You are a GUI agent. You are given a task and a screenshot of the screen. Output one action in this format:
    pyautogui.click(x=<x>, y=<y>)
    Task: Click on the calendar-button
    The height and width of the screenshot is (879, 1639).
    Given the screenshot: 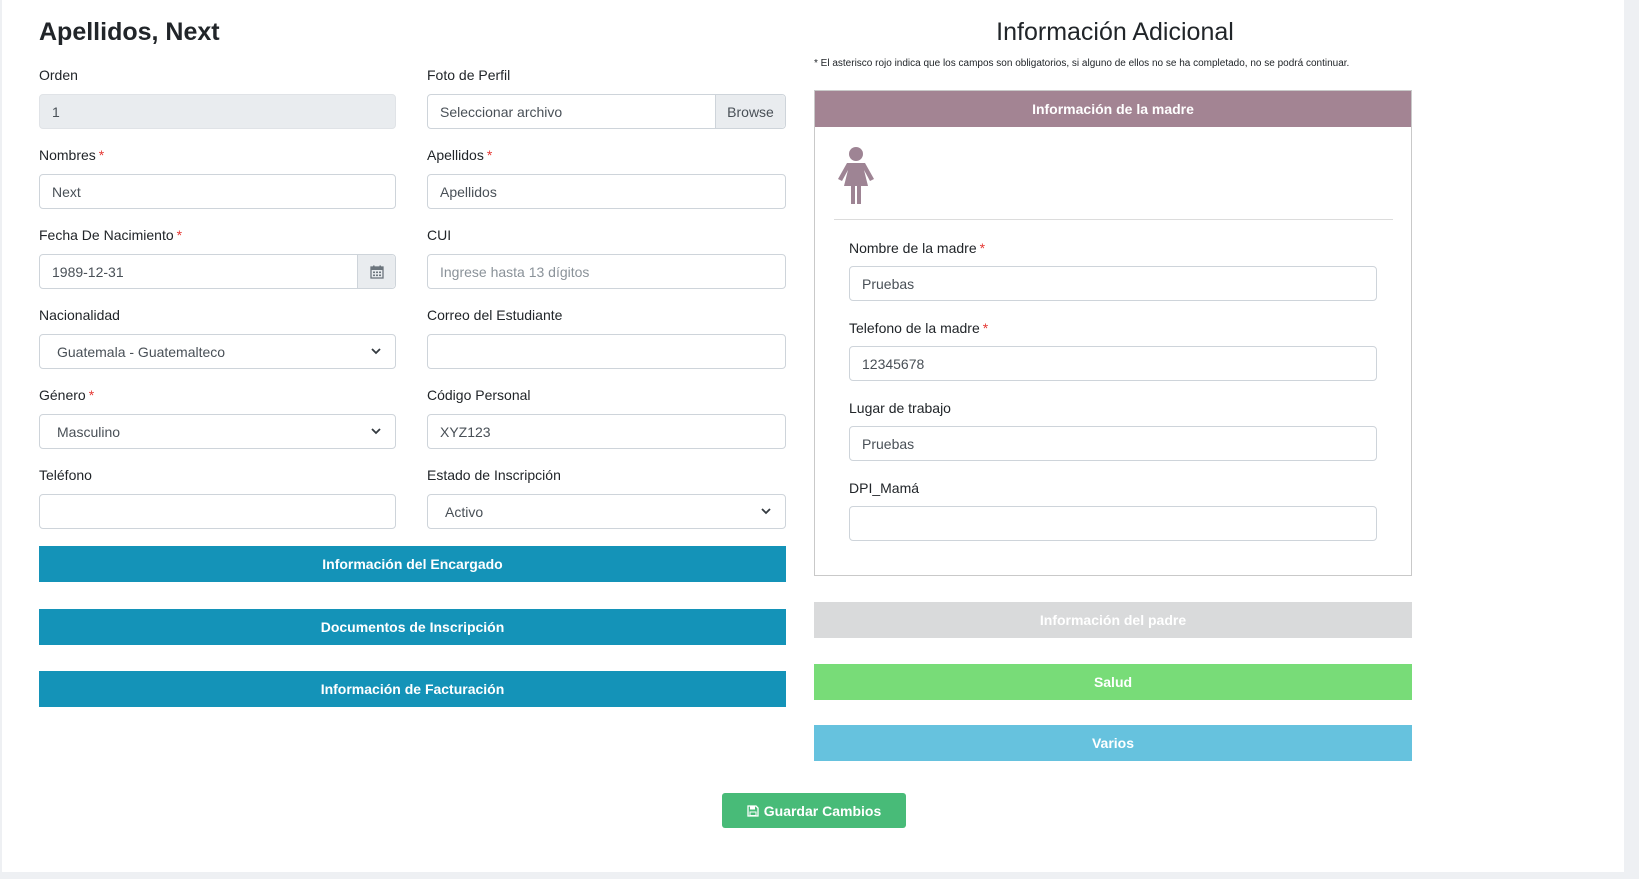 What is the action you would take?
    pyautogui.click(x=376, y=271)
    